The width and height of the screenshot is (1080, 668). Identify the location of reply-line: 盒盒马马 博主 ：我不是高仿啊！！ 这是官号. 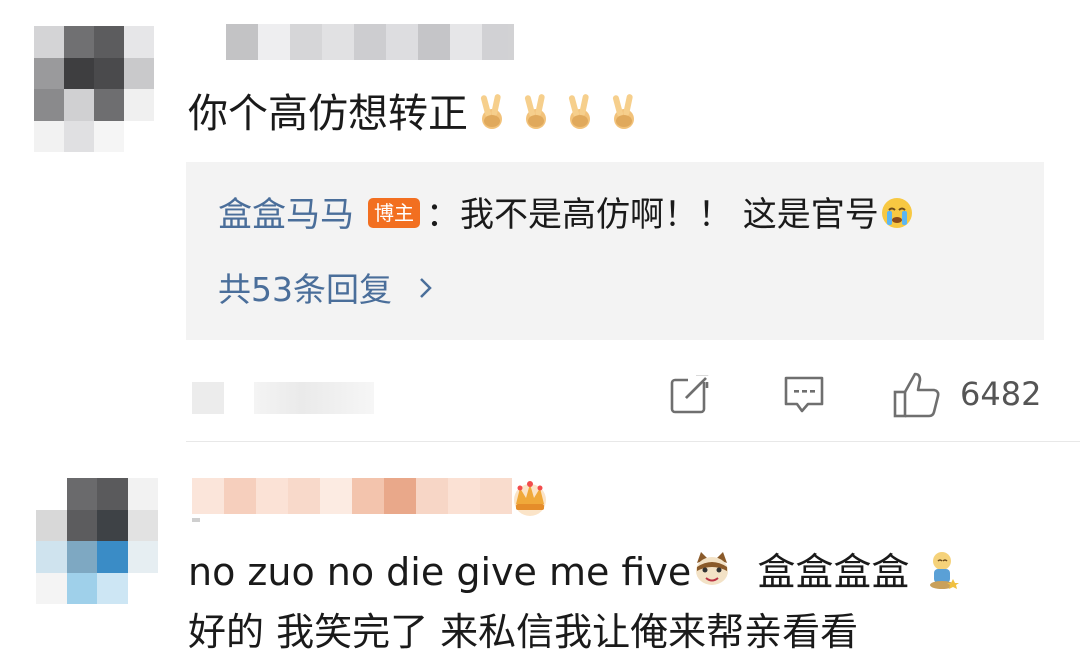
(566, 215).